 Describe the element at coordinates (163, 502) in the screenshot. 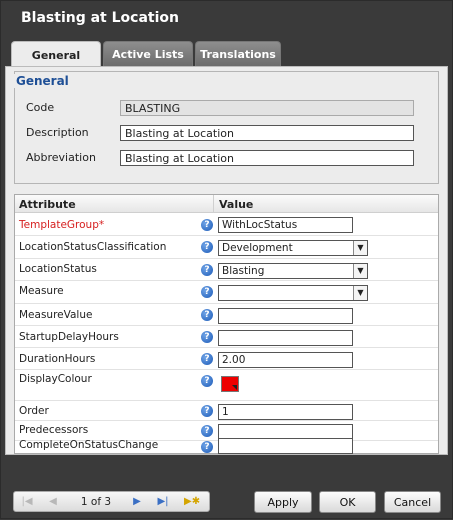

I see `last-page-icon: ▶|` at that location.